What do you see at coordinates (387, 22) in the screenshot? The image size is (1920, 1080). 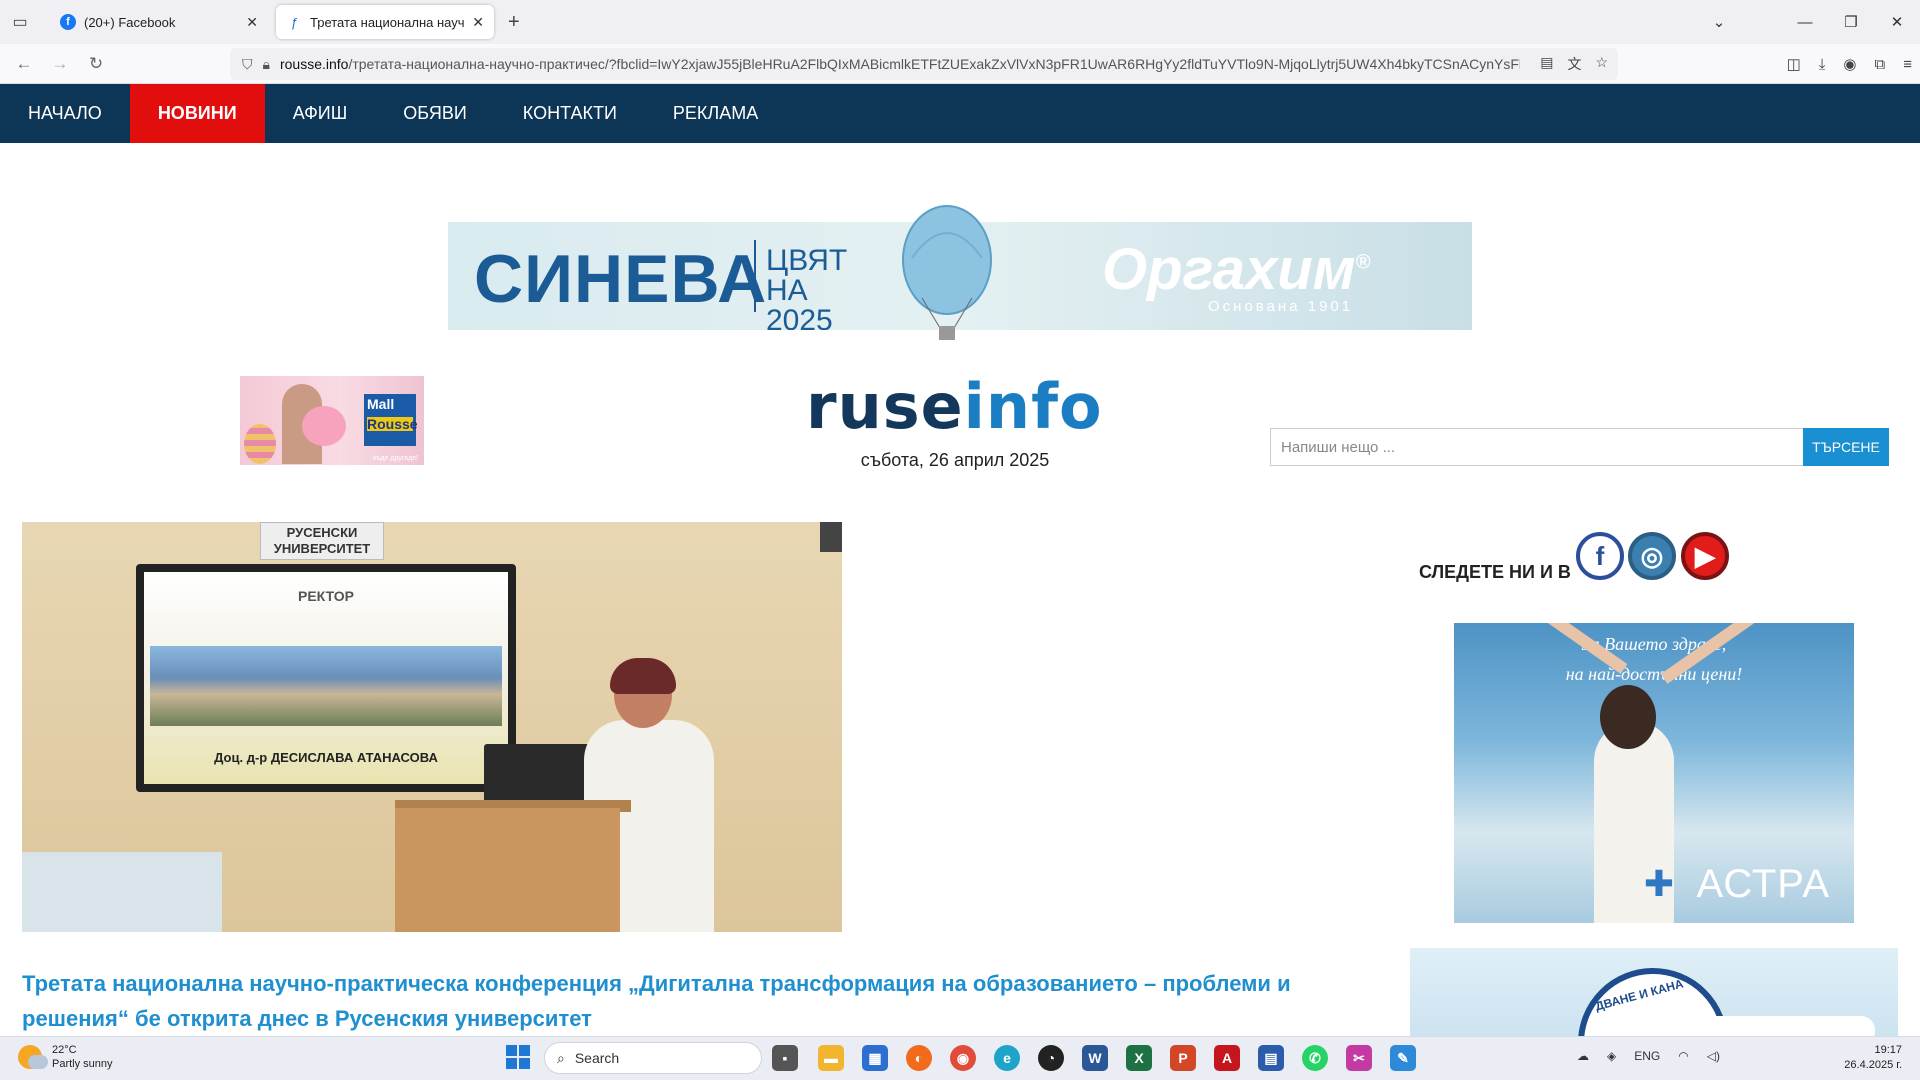 I see `tab-title: Третата национална научно-п` at bounding box center [387, 22].